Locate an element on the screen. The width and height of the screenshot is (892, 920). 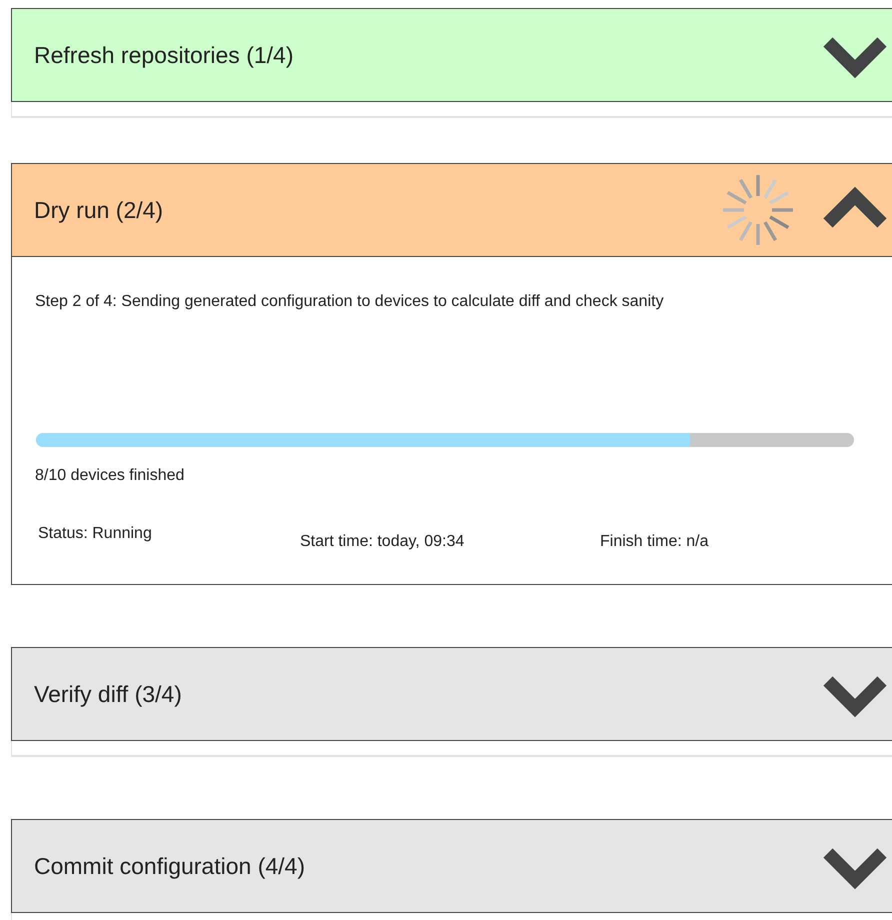
finish-time: Finish time: n/a is located at coordinates (654, 542).